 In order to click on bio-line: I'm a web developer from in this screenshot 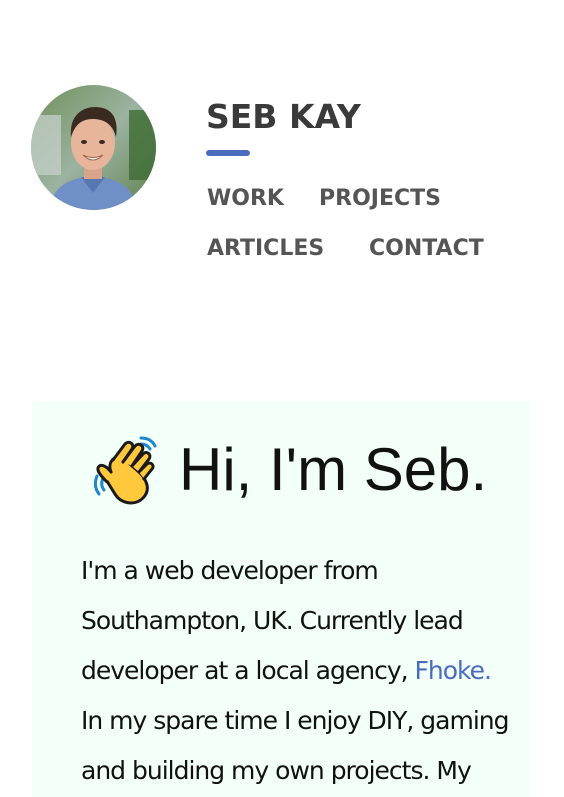, I will do `click(230, 570)`.